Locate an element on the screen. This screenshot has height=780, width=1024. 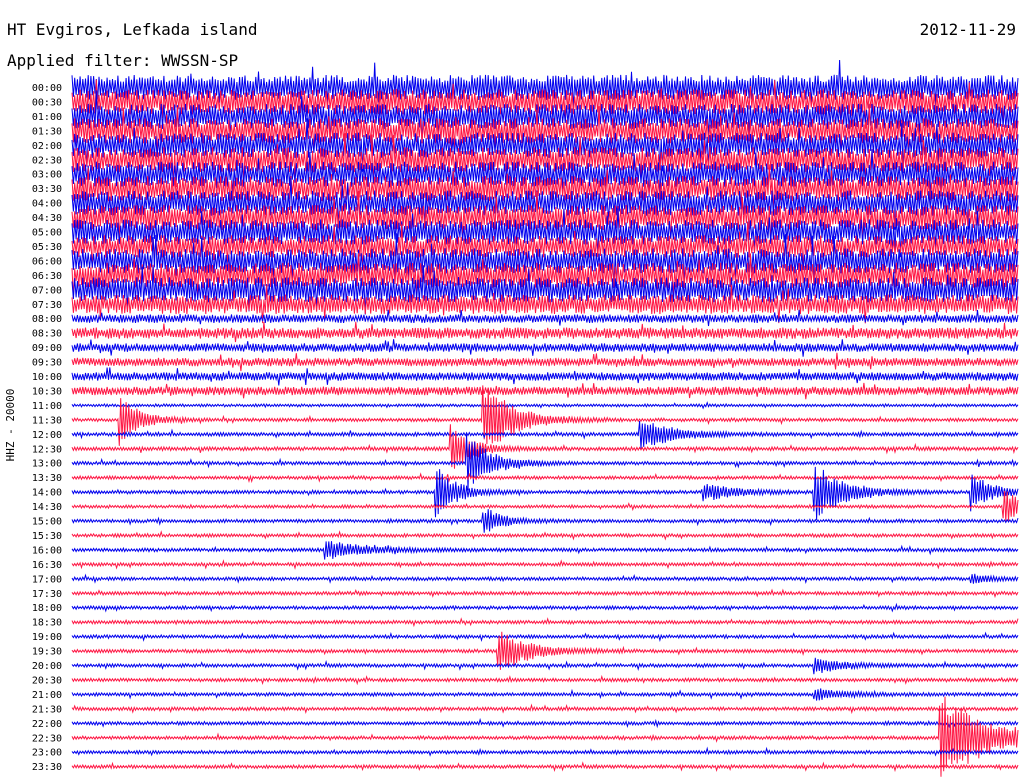
row-label: 15:00 is located at coordinates (47, 522).